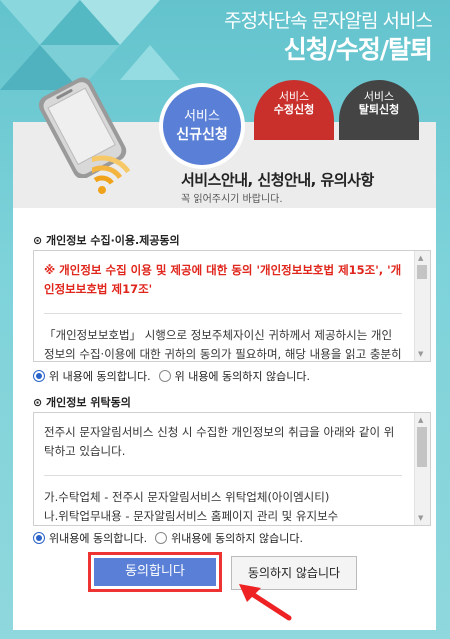  I want to click on consent-2-options: 위내용에 동의합니다. 위내용에 동의하지 않습니다., so click(168, 538).